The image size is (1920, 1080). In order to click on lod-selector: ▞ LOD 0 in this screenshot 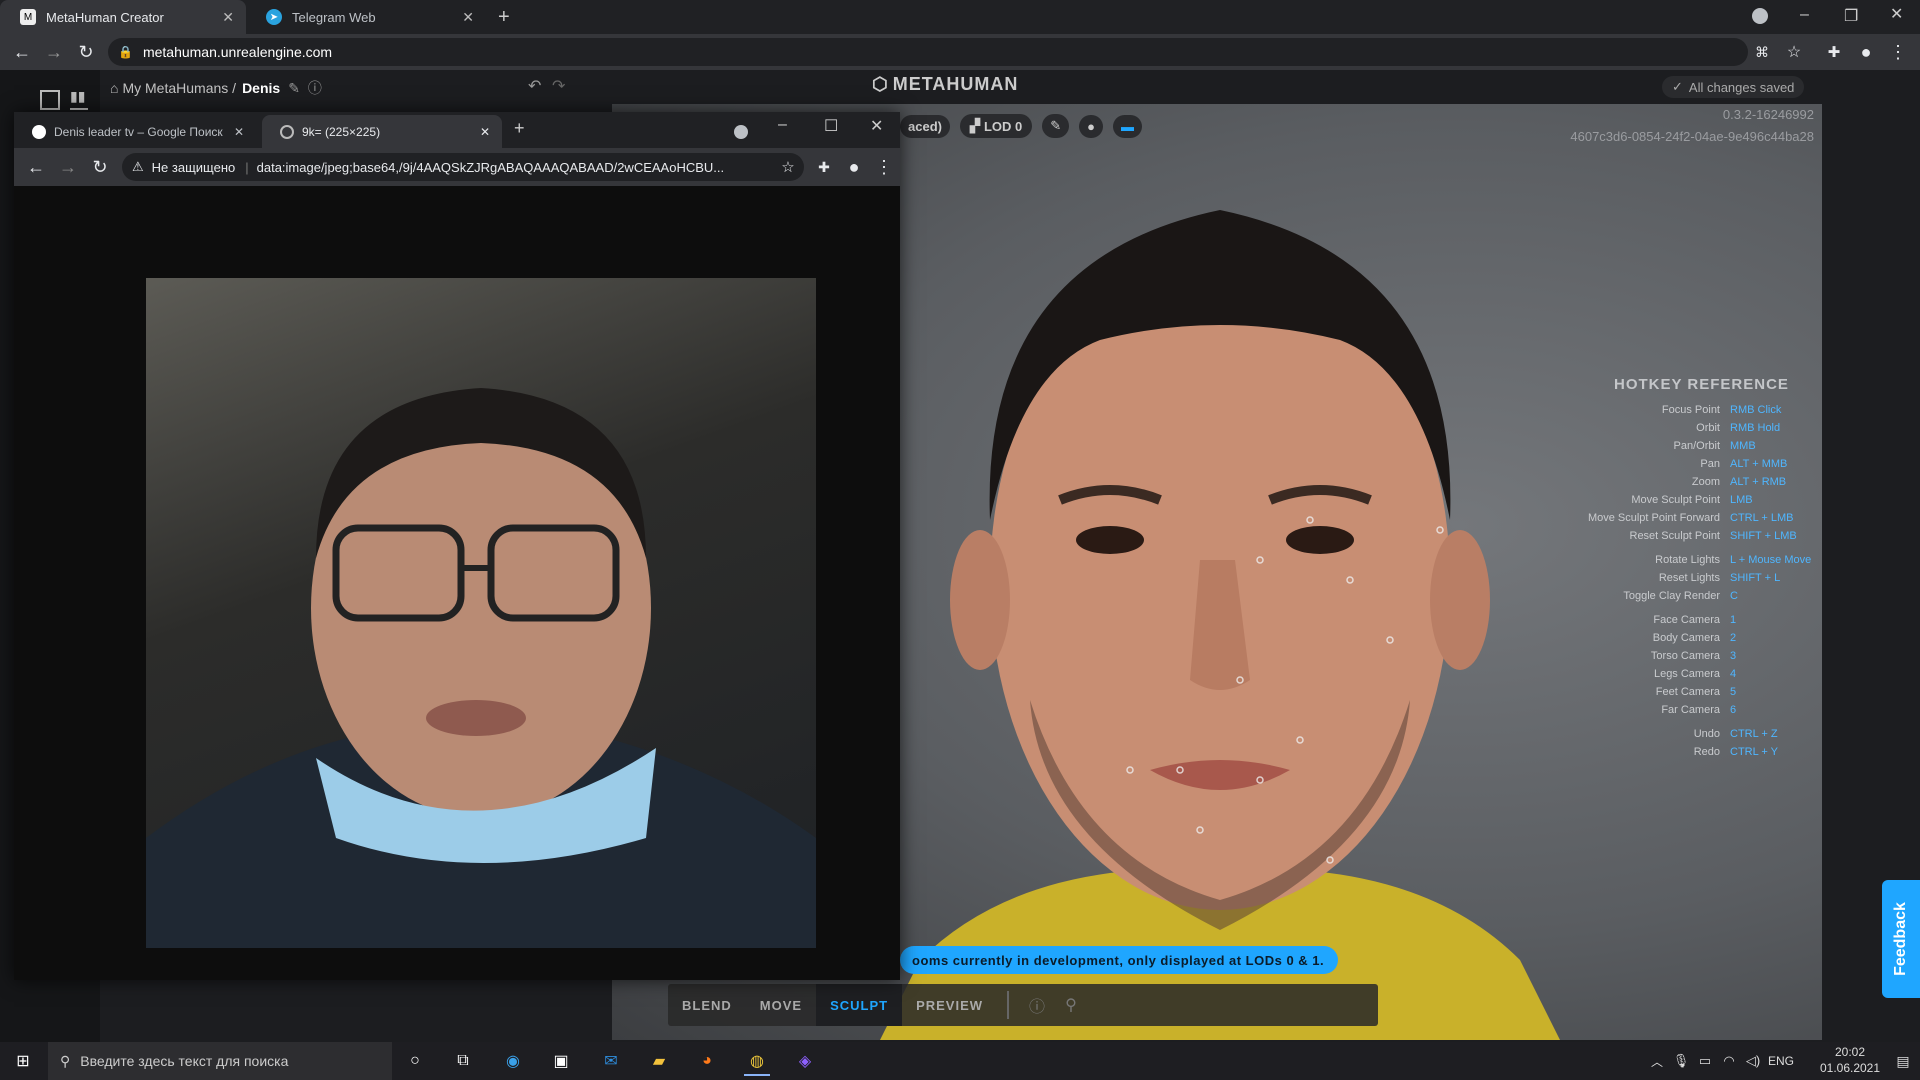, I will do `click(996, 126)`.